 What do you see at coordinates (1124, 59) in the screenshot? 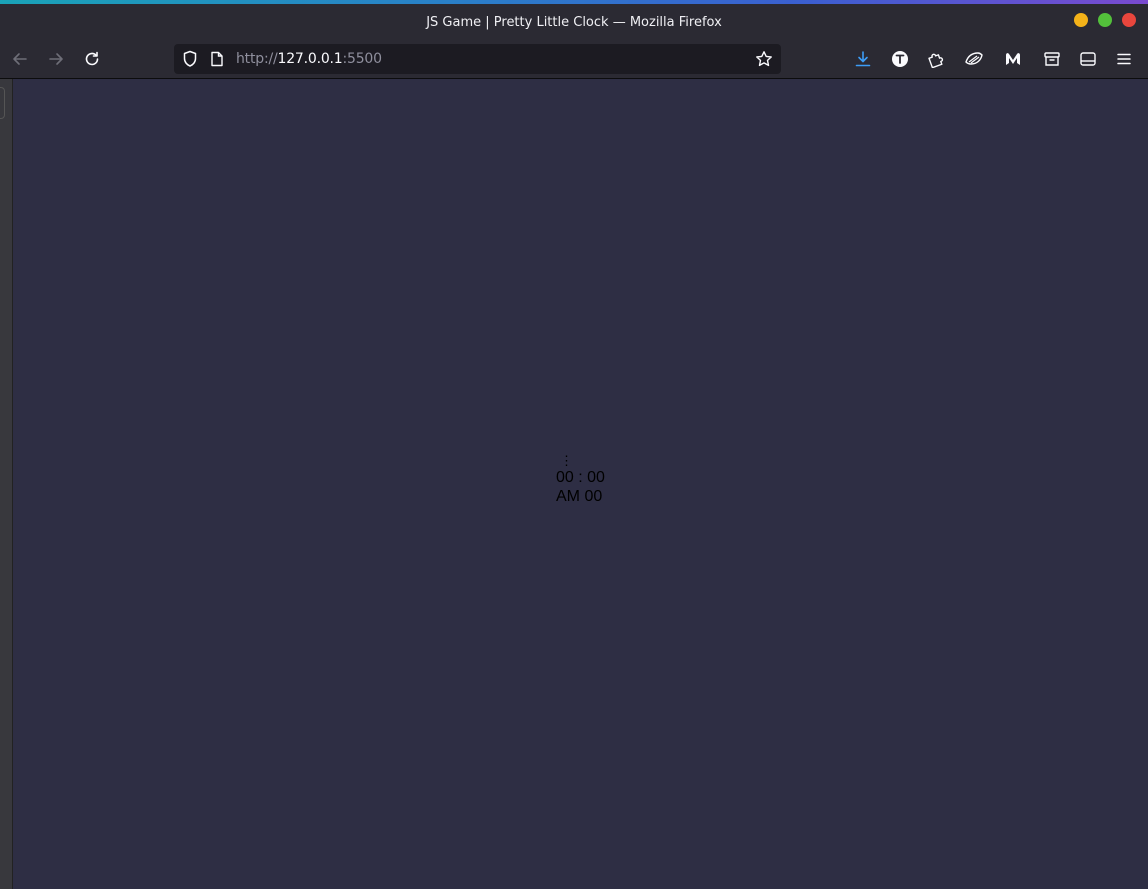
I see `hamburger-menu-icon` at bounding box center [1124, 59].